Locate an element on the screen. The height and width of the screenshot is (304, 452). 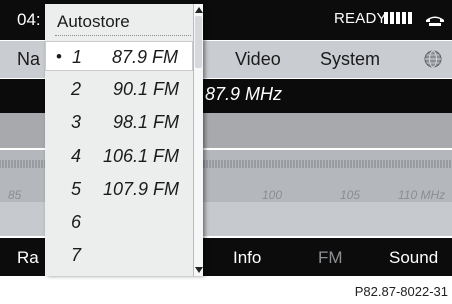
preset-number: 1 is located at coordinates (77, 57).